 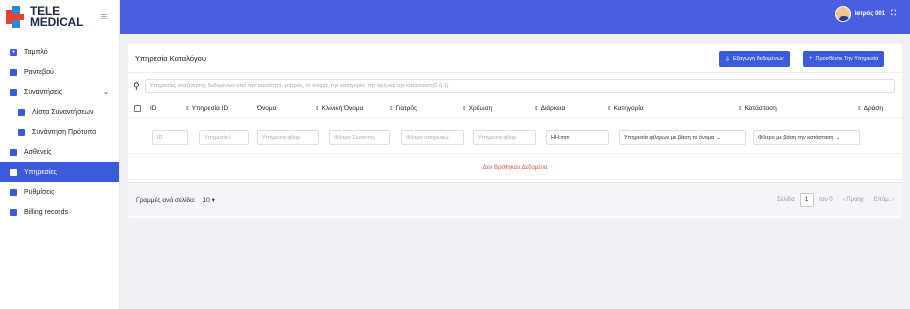 What do you see at coordinates (873, 108) in the screenshot?
I see `column-label: Δράση` at bounding box center [873, 108].